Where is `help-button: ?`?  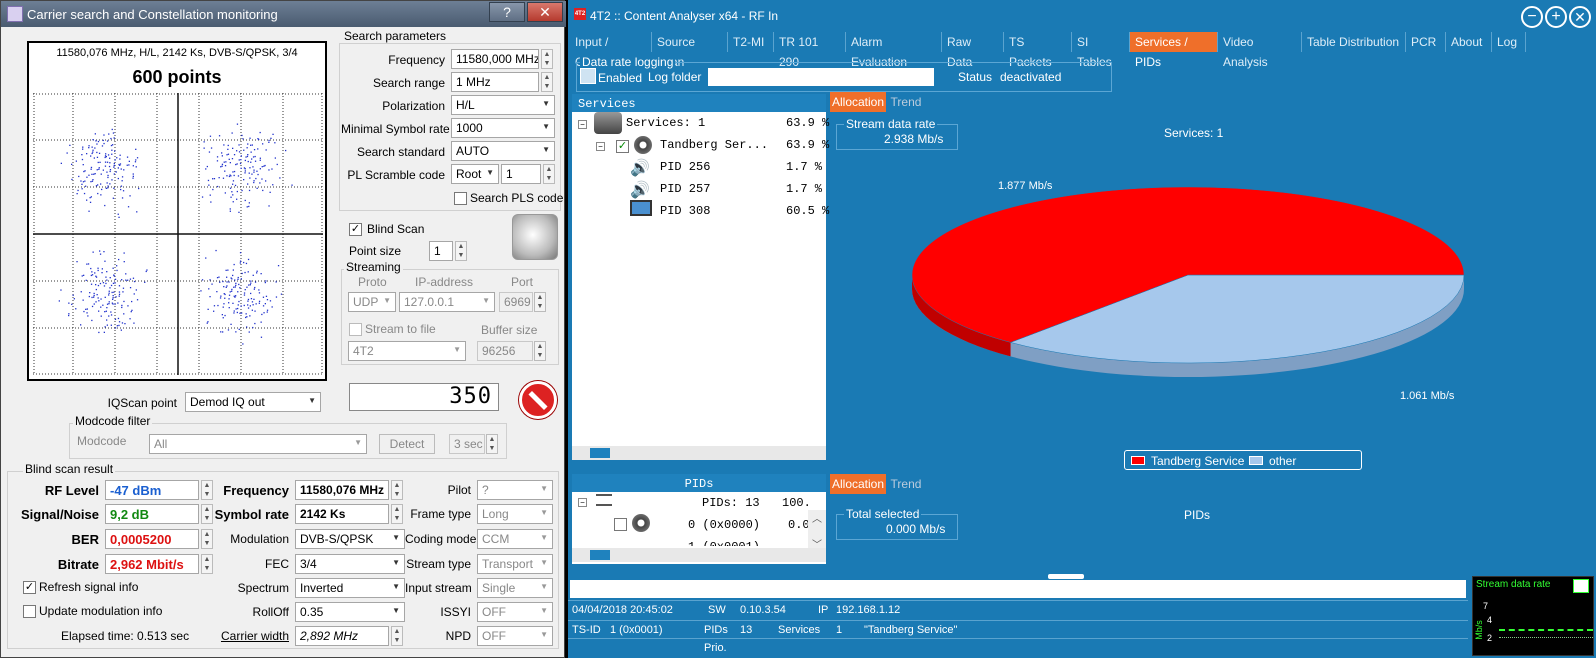
help-button: ? is located at coordinates (507, 12).